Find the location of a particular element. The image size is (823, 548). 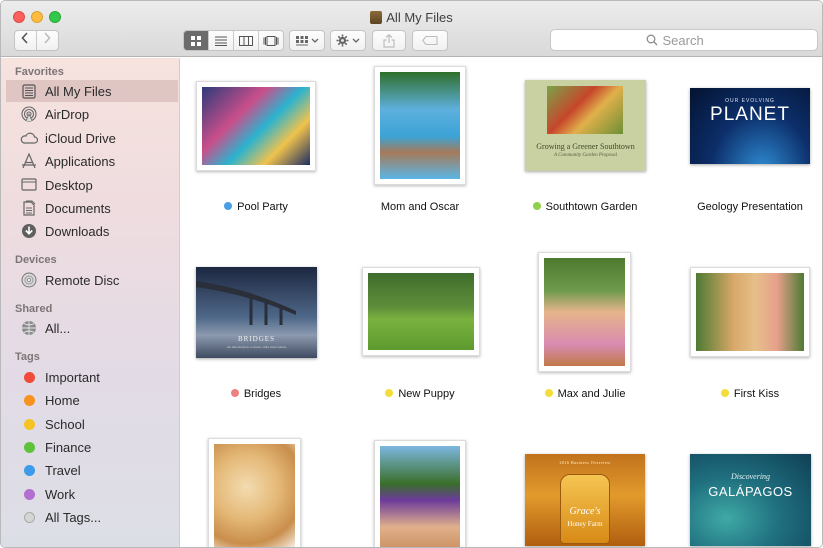

sidebar-item-tag-finance: Finance is located at coordinates (92, 447).